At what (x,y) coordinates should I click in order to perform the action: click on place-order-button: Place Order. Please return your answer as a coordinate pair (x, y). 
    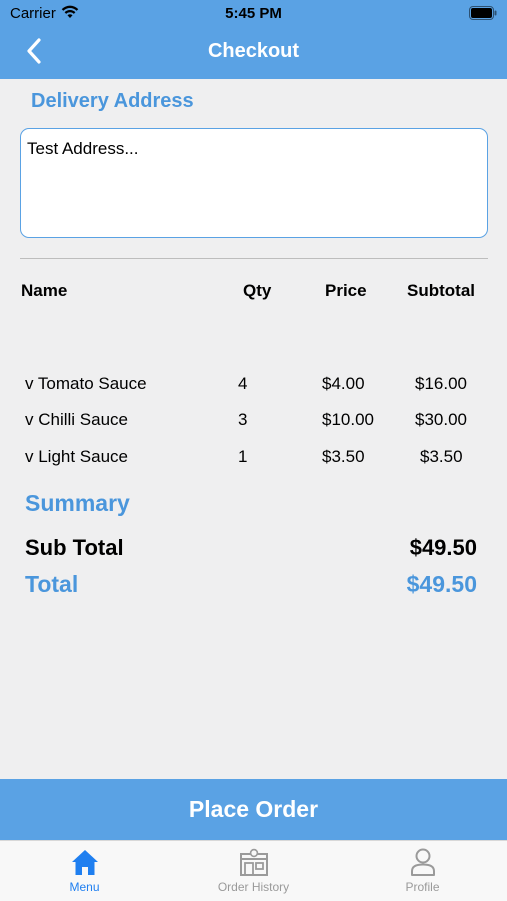
    Looking at the image, I should click on (253, 809).